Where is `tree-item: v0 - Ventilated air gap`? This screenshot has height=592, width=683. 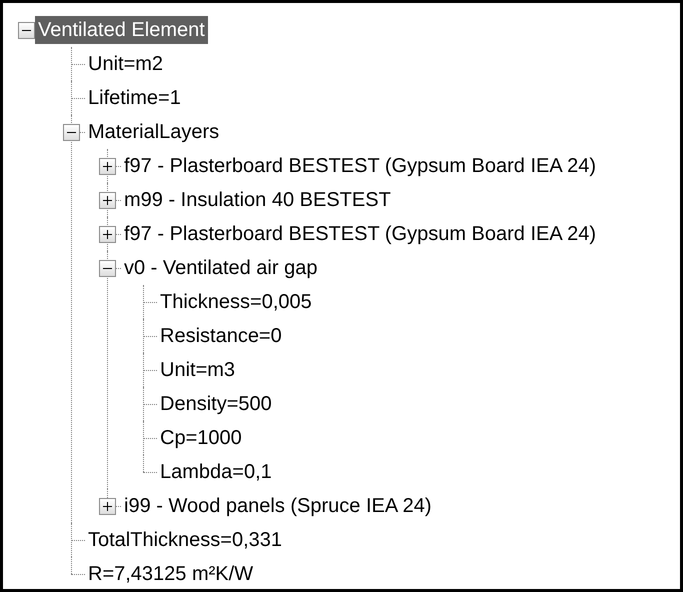
tree-item: v0 - Ventilated air gap is located at coordinates (220, 268).